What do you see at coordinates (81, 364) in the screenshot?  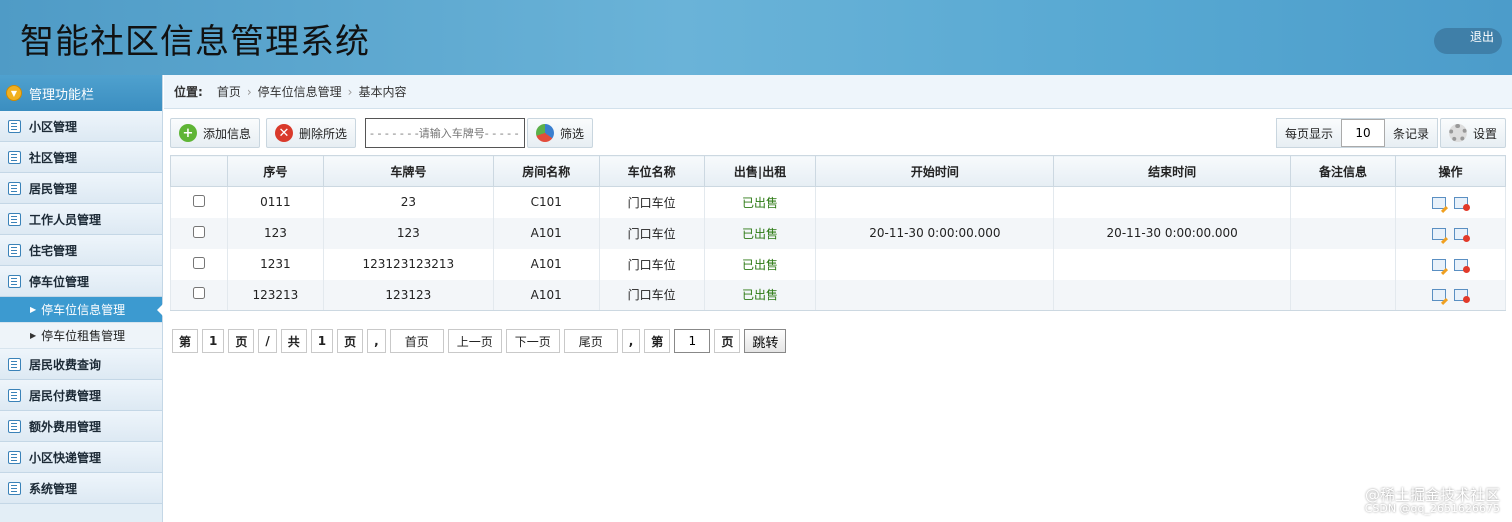 I see `sidebar-item-charge-query: 居民收费查询` at bounding box center [81, 364].